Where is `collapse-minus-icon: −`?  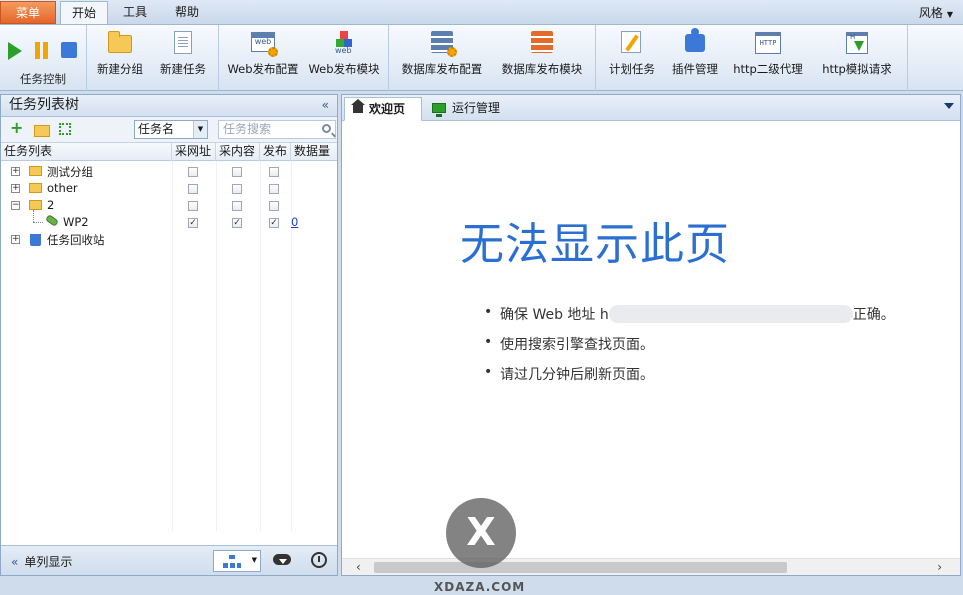
collapse-minus-icon: − is located at coordinates (15, 205).